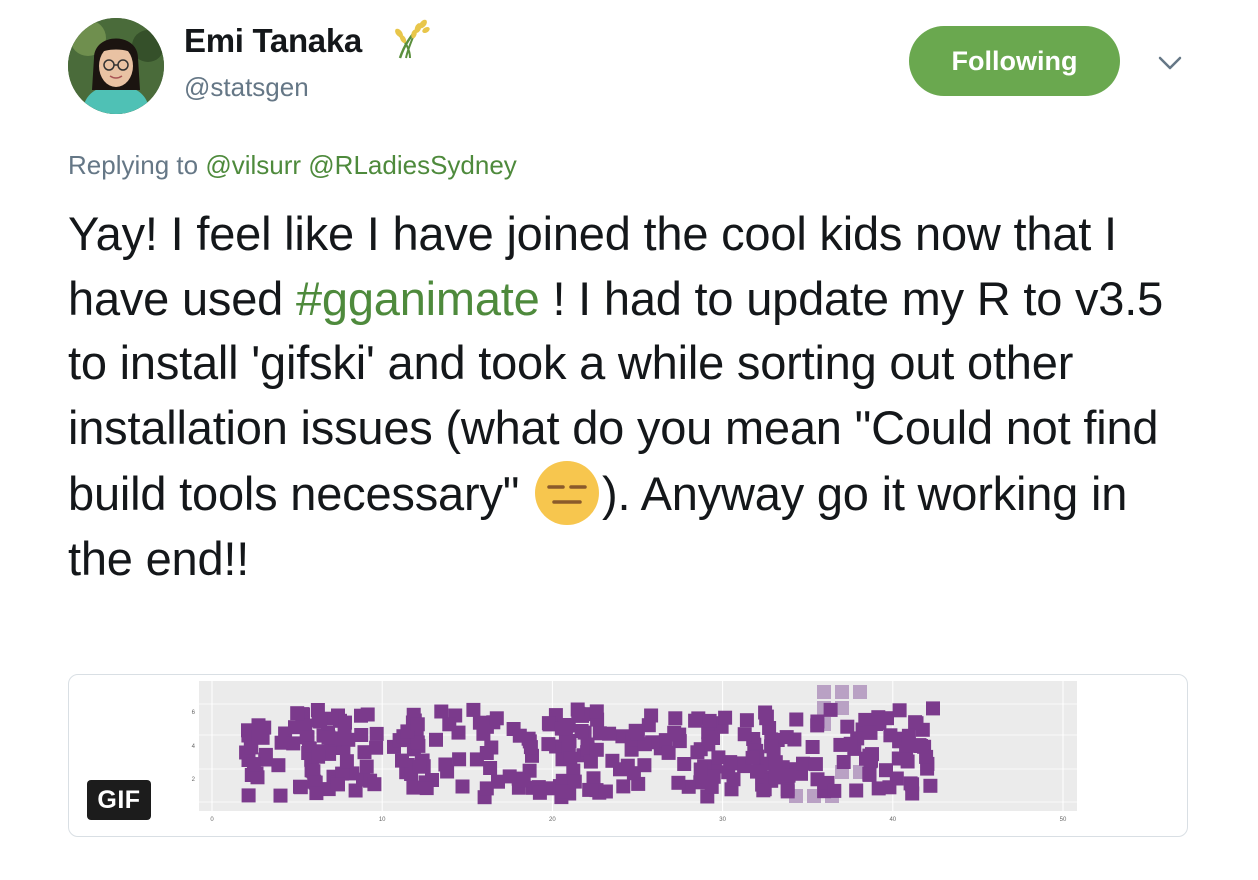  What do you see at coordinates (412, 165) in the screenshot?
I see `mention-link: @RLadiesSydney` at bounding box center [412, 165].